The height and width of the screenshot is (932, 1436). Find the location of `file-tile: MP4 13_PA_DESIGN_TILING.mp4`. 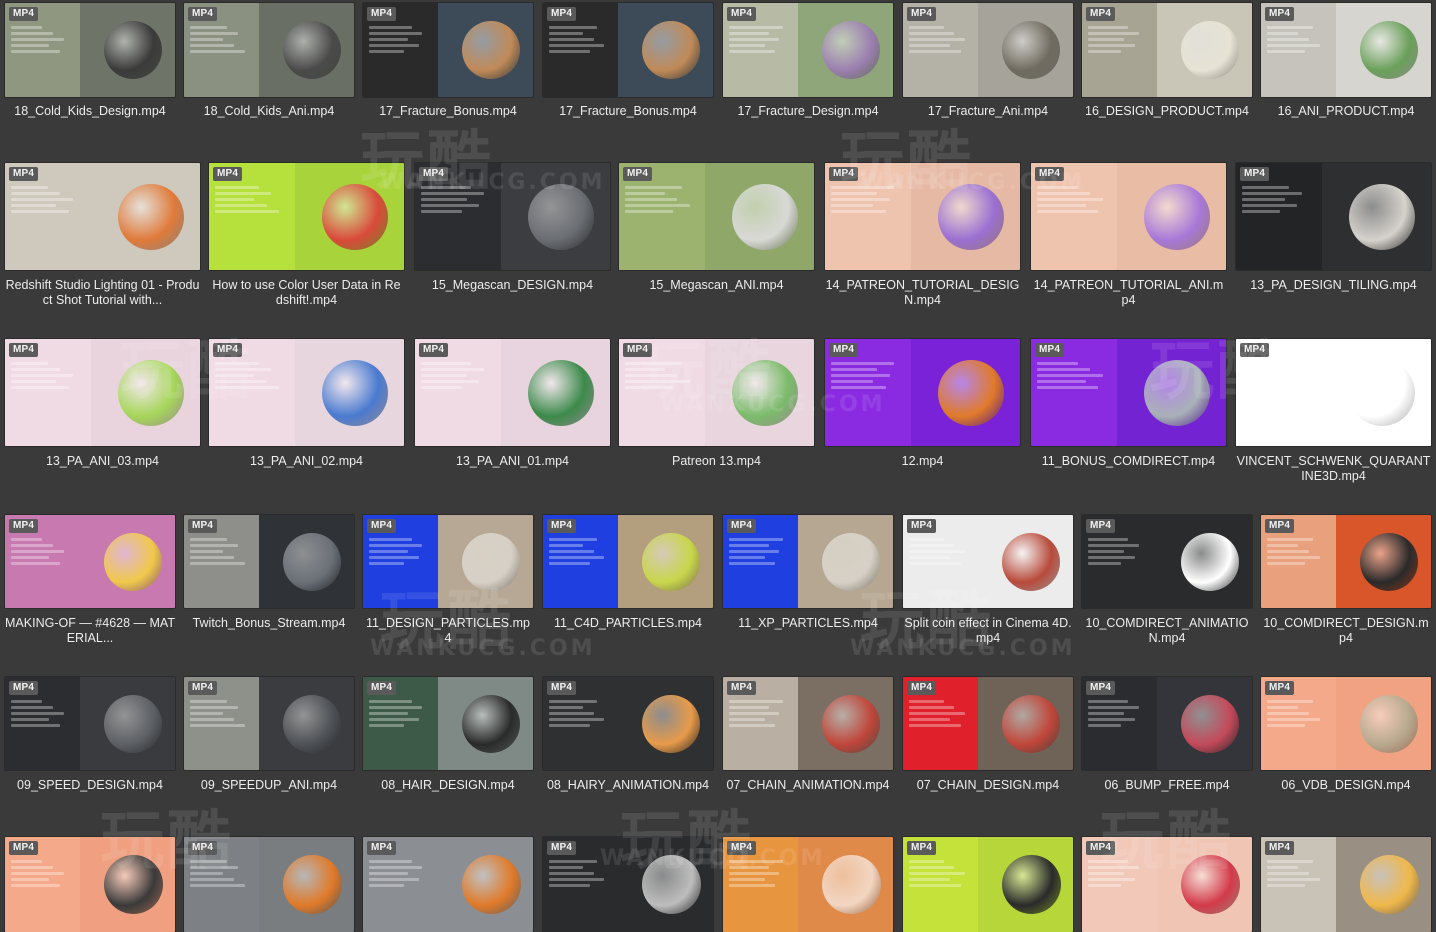

file-tile: MP4 13_PA_DESIGN_TILING.mp4 is located at coordinates (1333, 237).